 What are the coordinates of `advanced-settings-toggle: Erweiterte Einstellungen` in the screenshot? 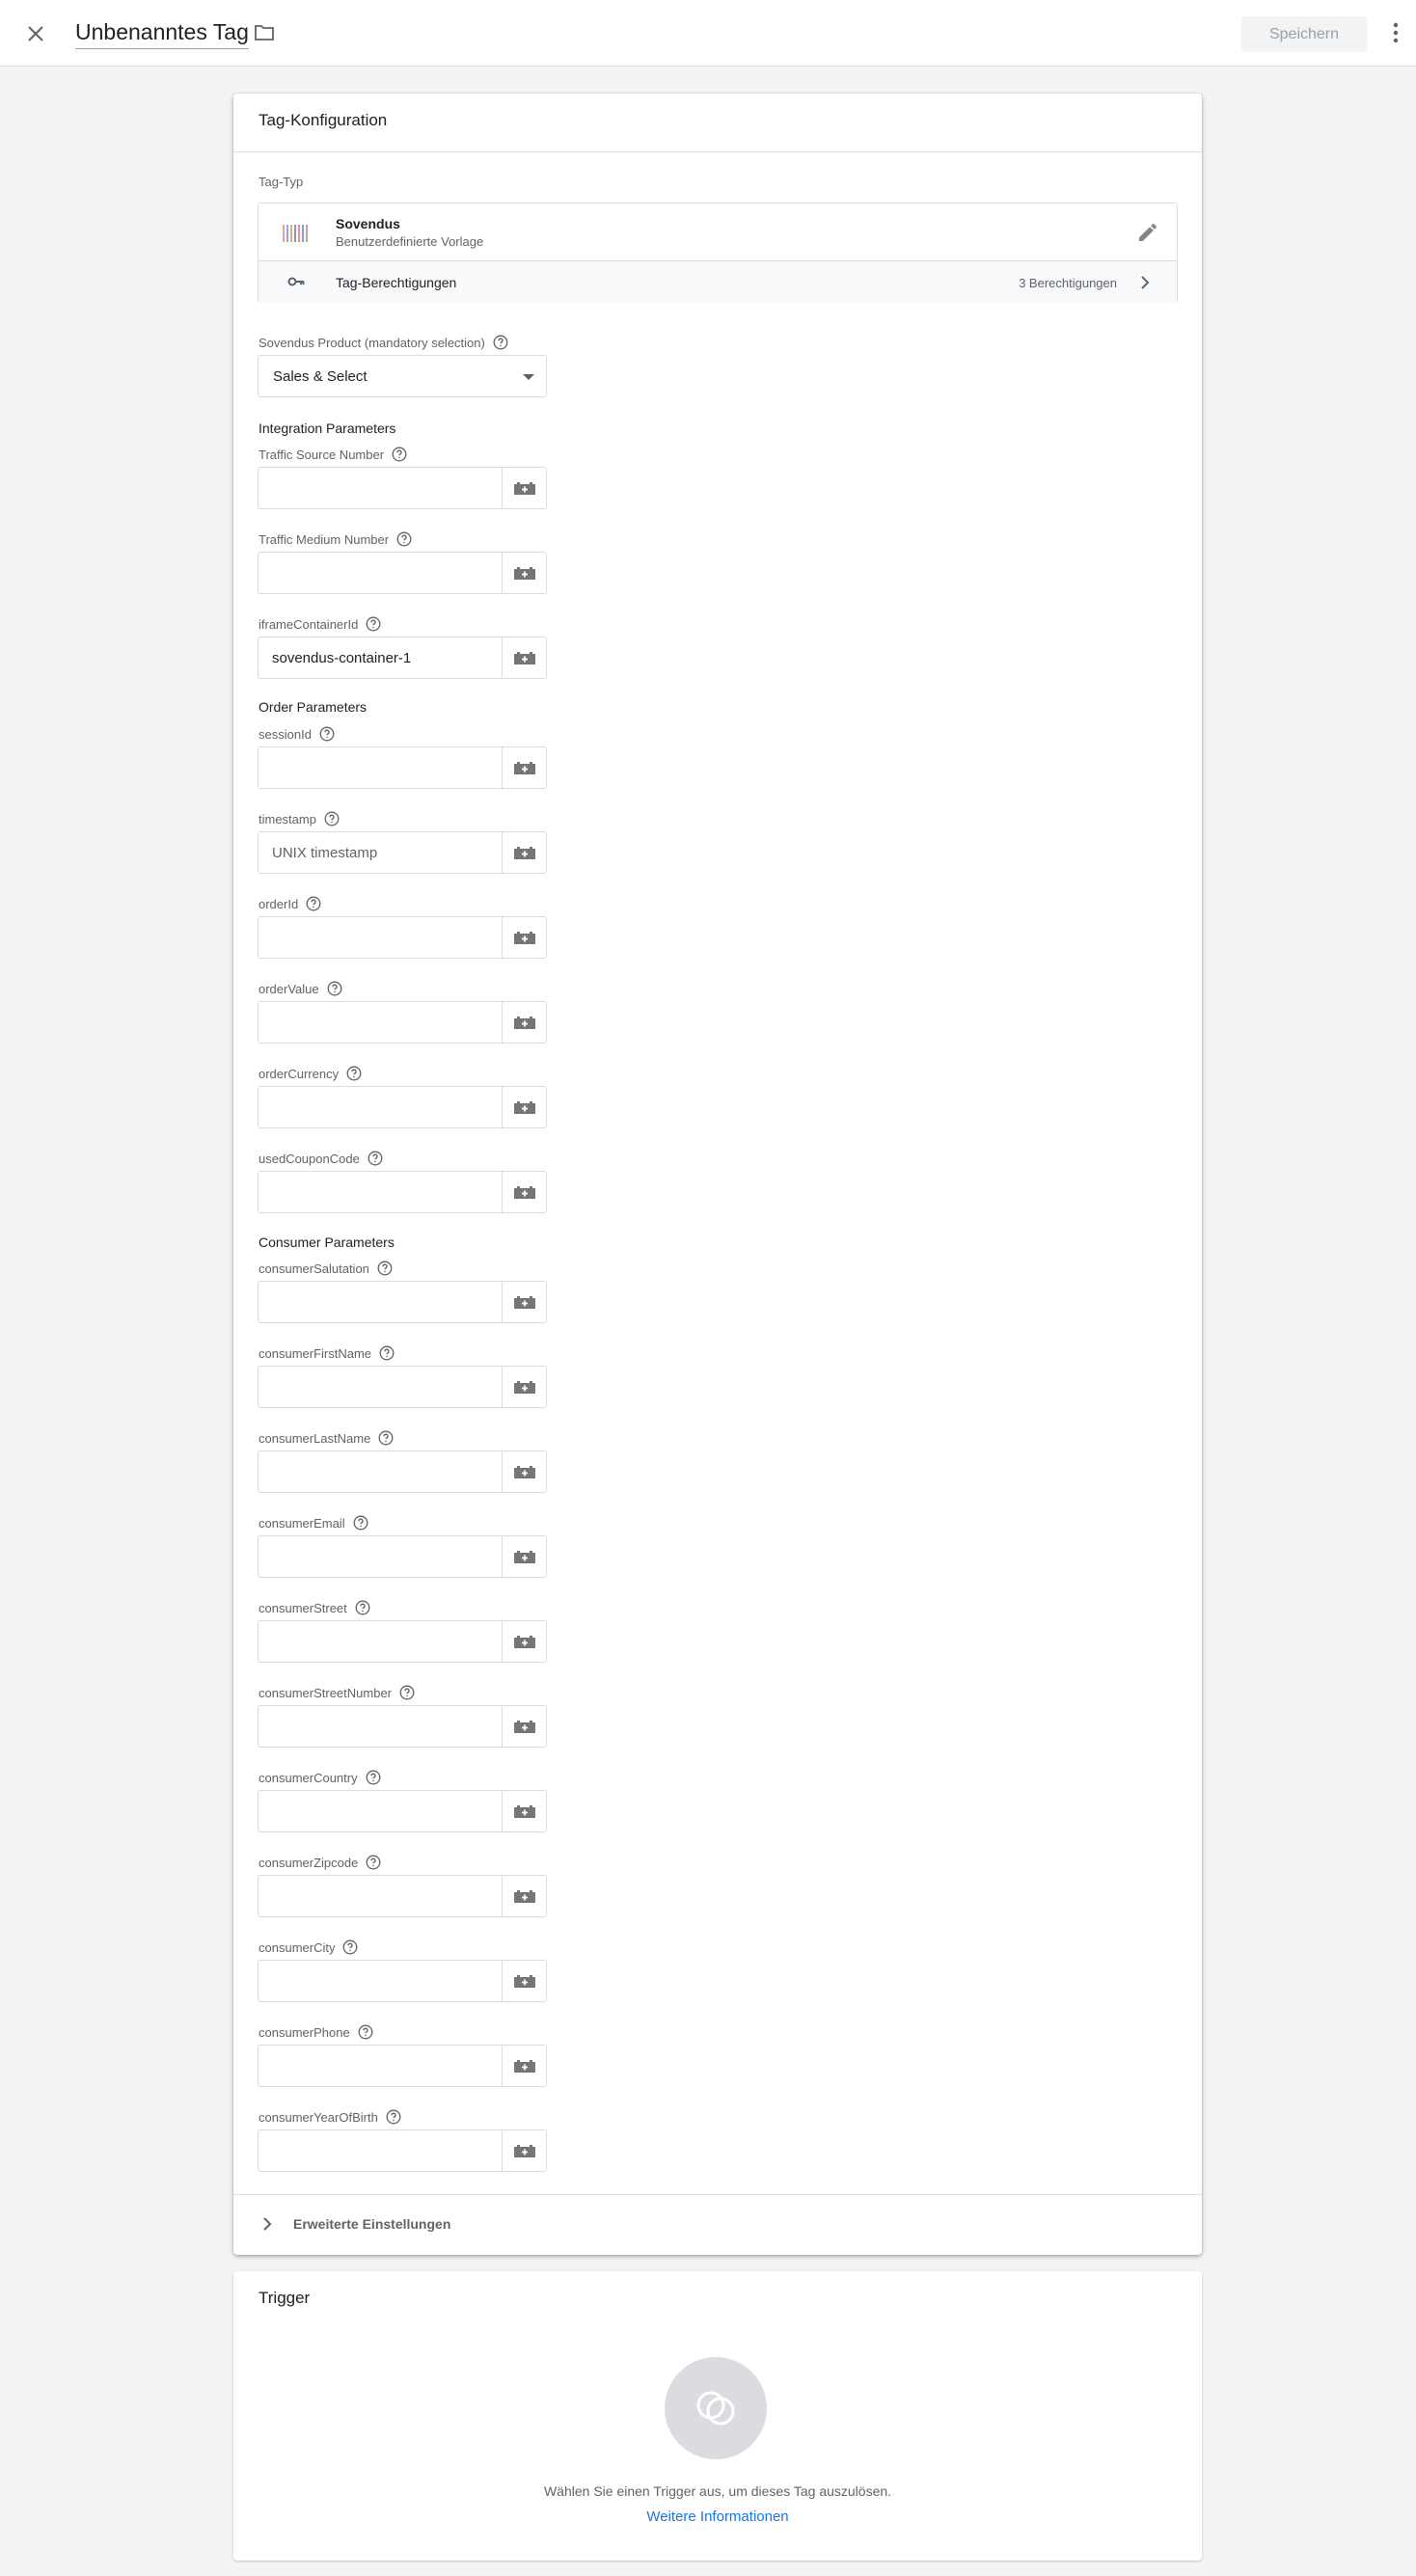 It's located at (355, 2224).